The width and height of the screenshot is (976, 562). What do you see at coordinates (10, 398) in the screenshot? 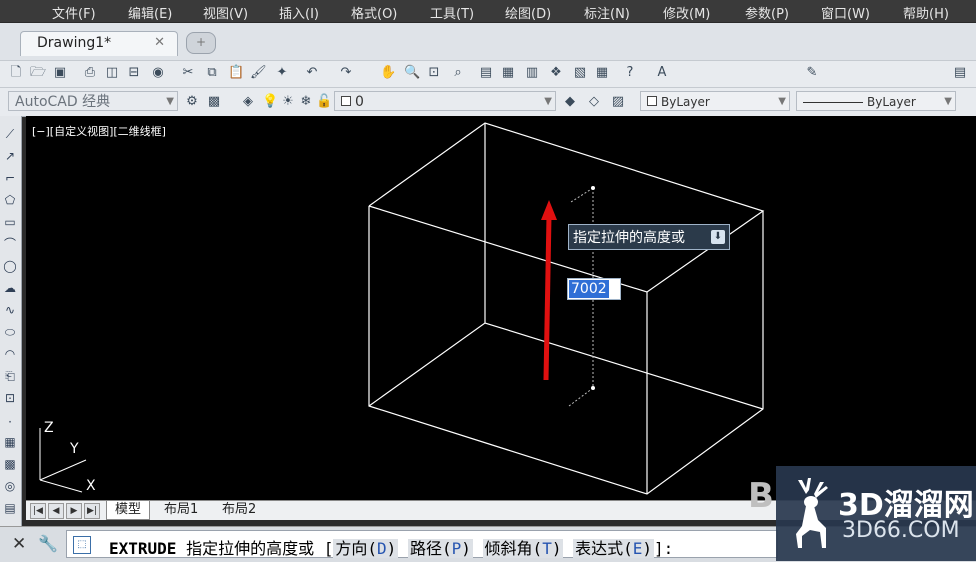
I see `make-block-icon: ⊡` at bounding box center [10, 398].